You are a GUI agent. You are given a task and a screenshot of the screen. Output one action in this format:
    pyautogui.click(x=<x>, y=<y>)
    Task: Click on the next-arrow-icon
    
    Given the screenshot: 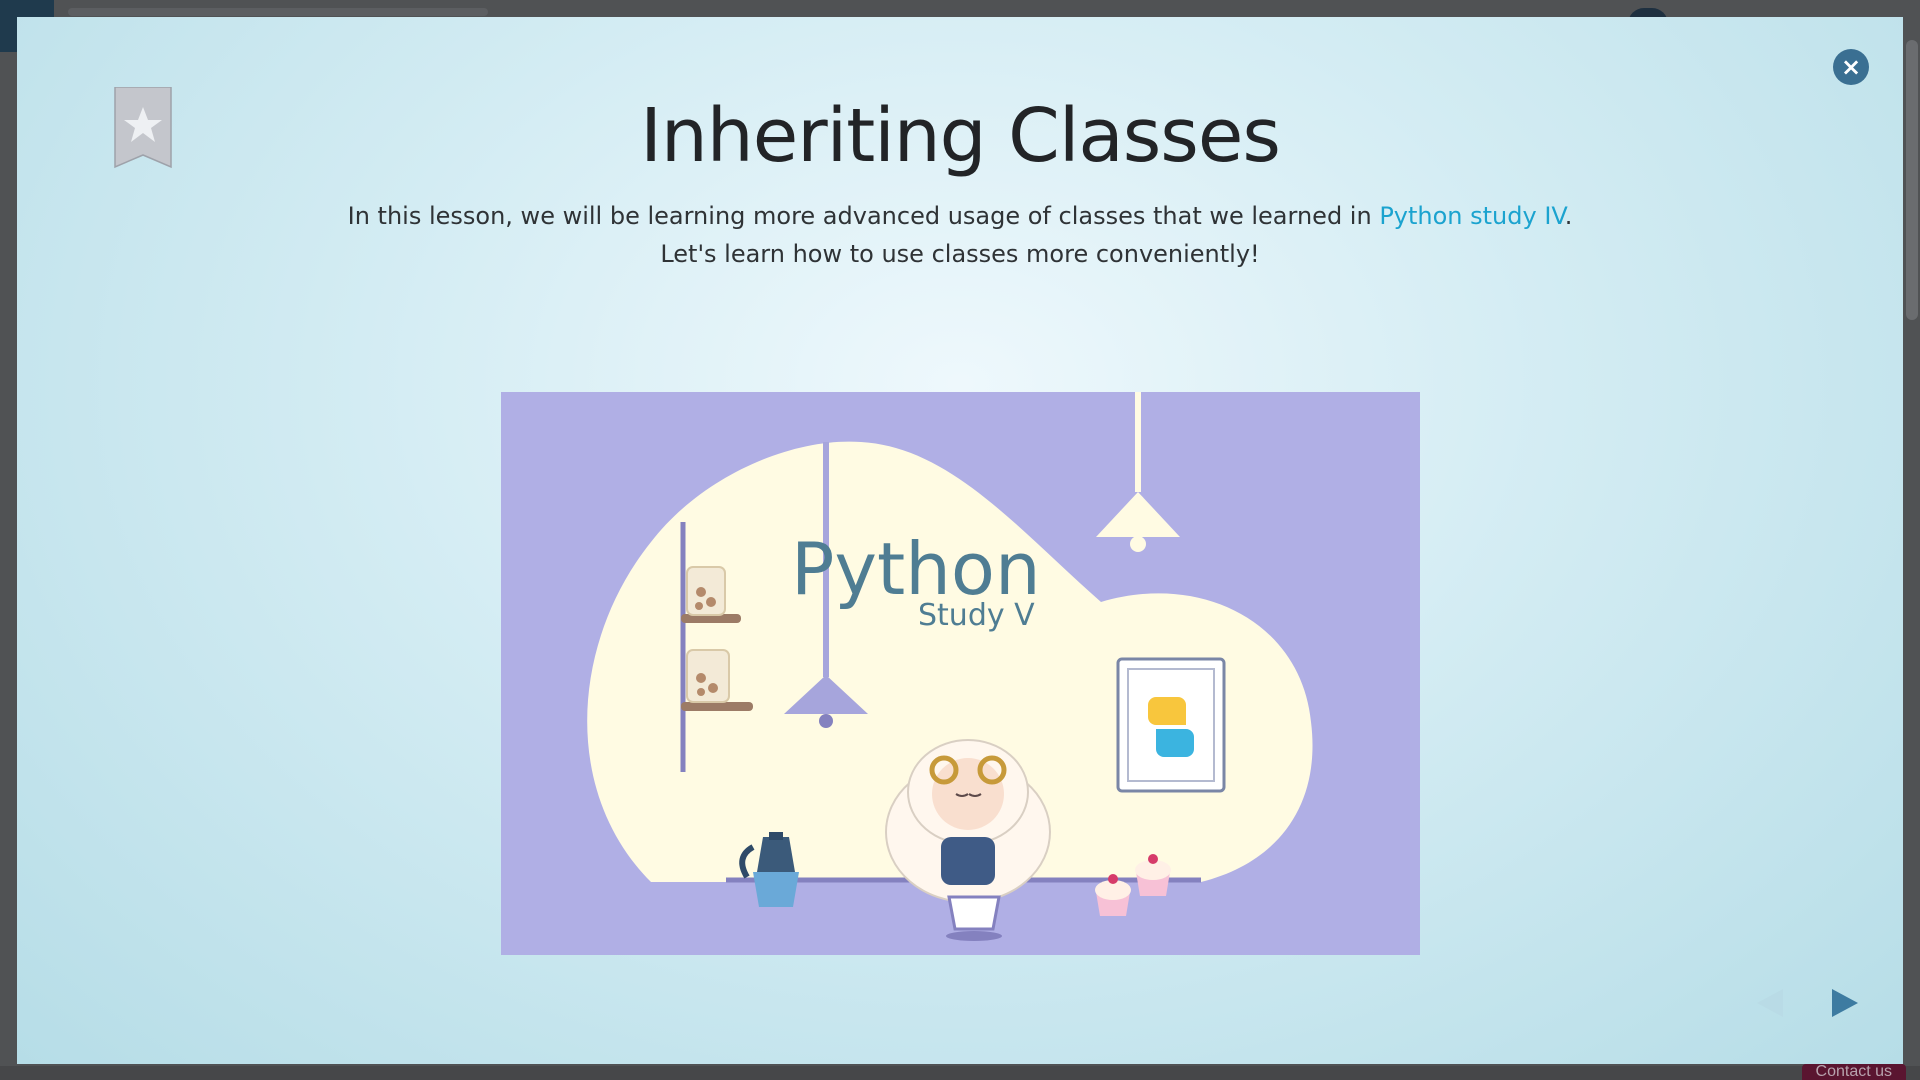 What is the action you would take?
    pyautogui.click(x=1845, y=1003)
    